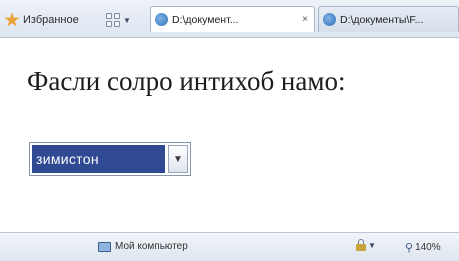  I want to click on favorites-button: Избранное, so click(41, 20).